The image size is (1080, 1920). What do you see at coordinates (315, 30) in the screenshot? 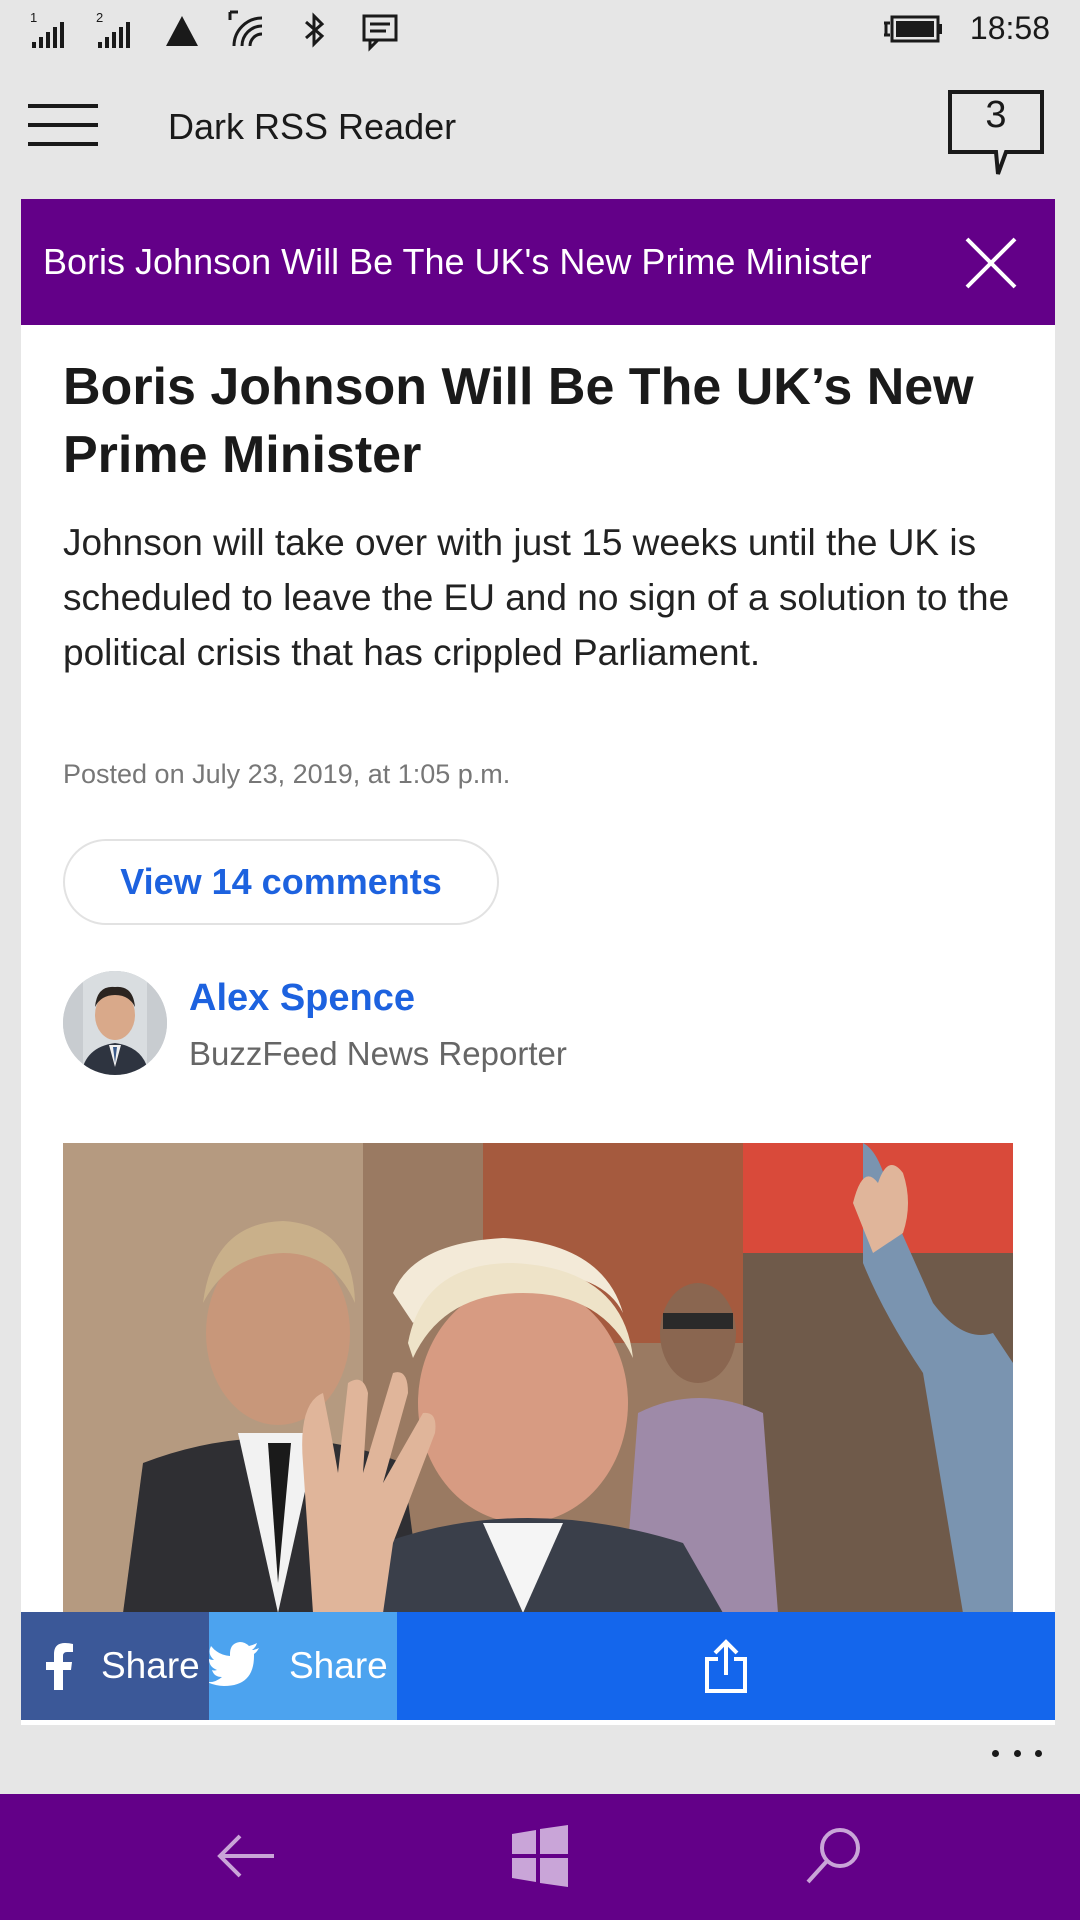
I see `bluetooth-icon` at bounding box center [315, 30].